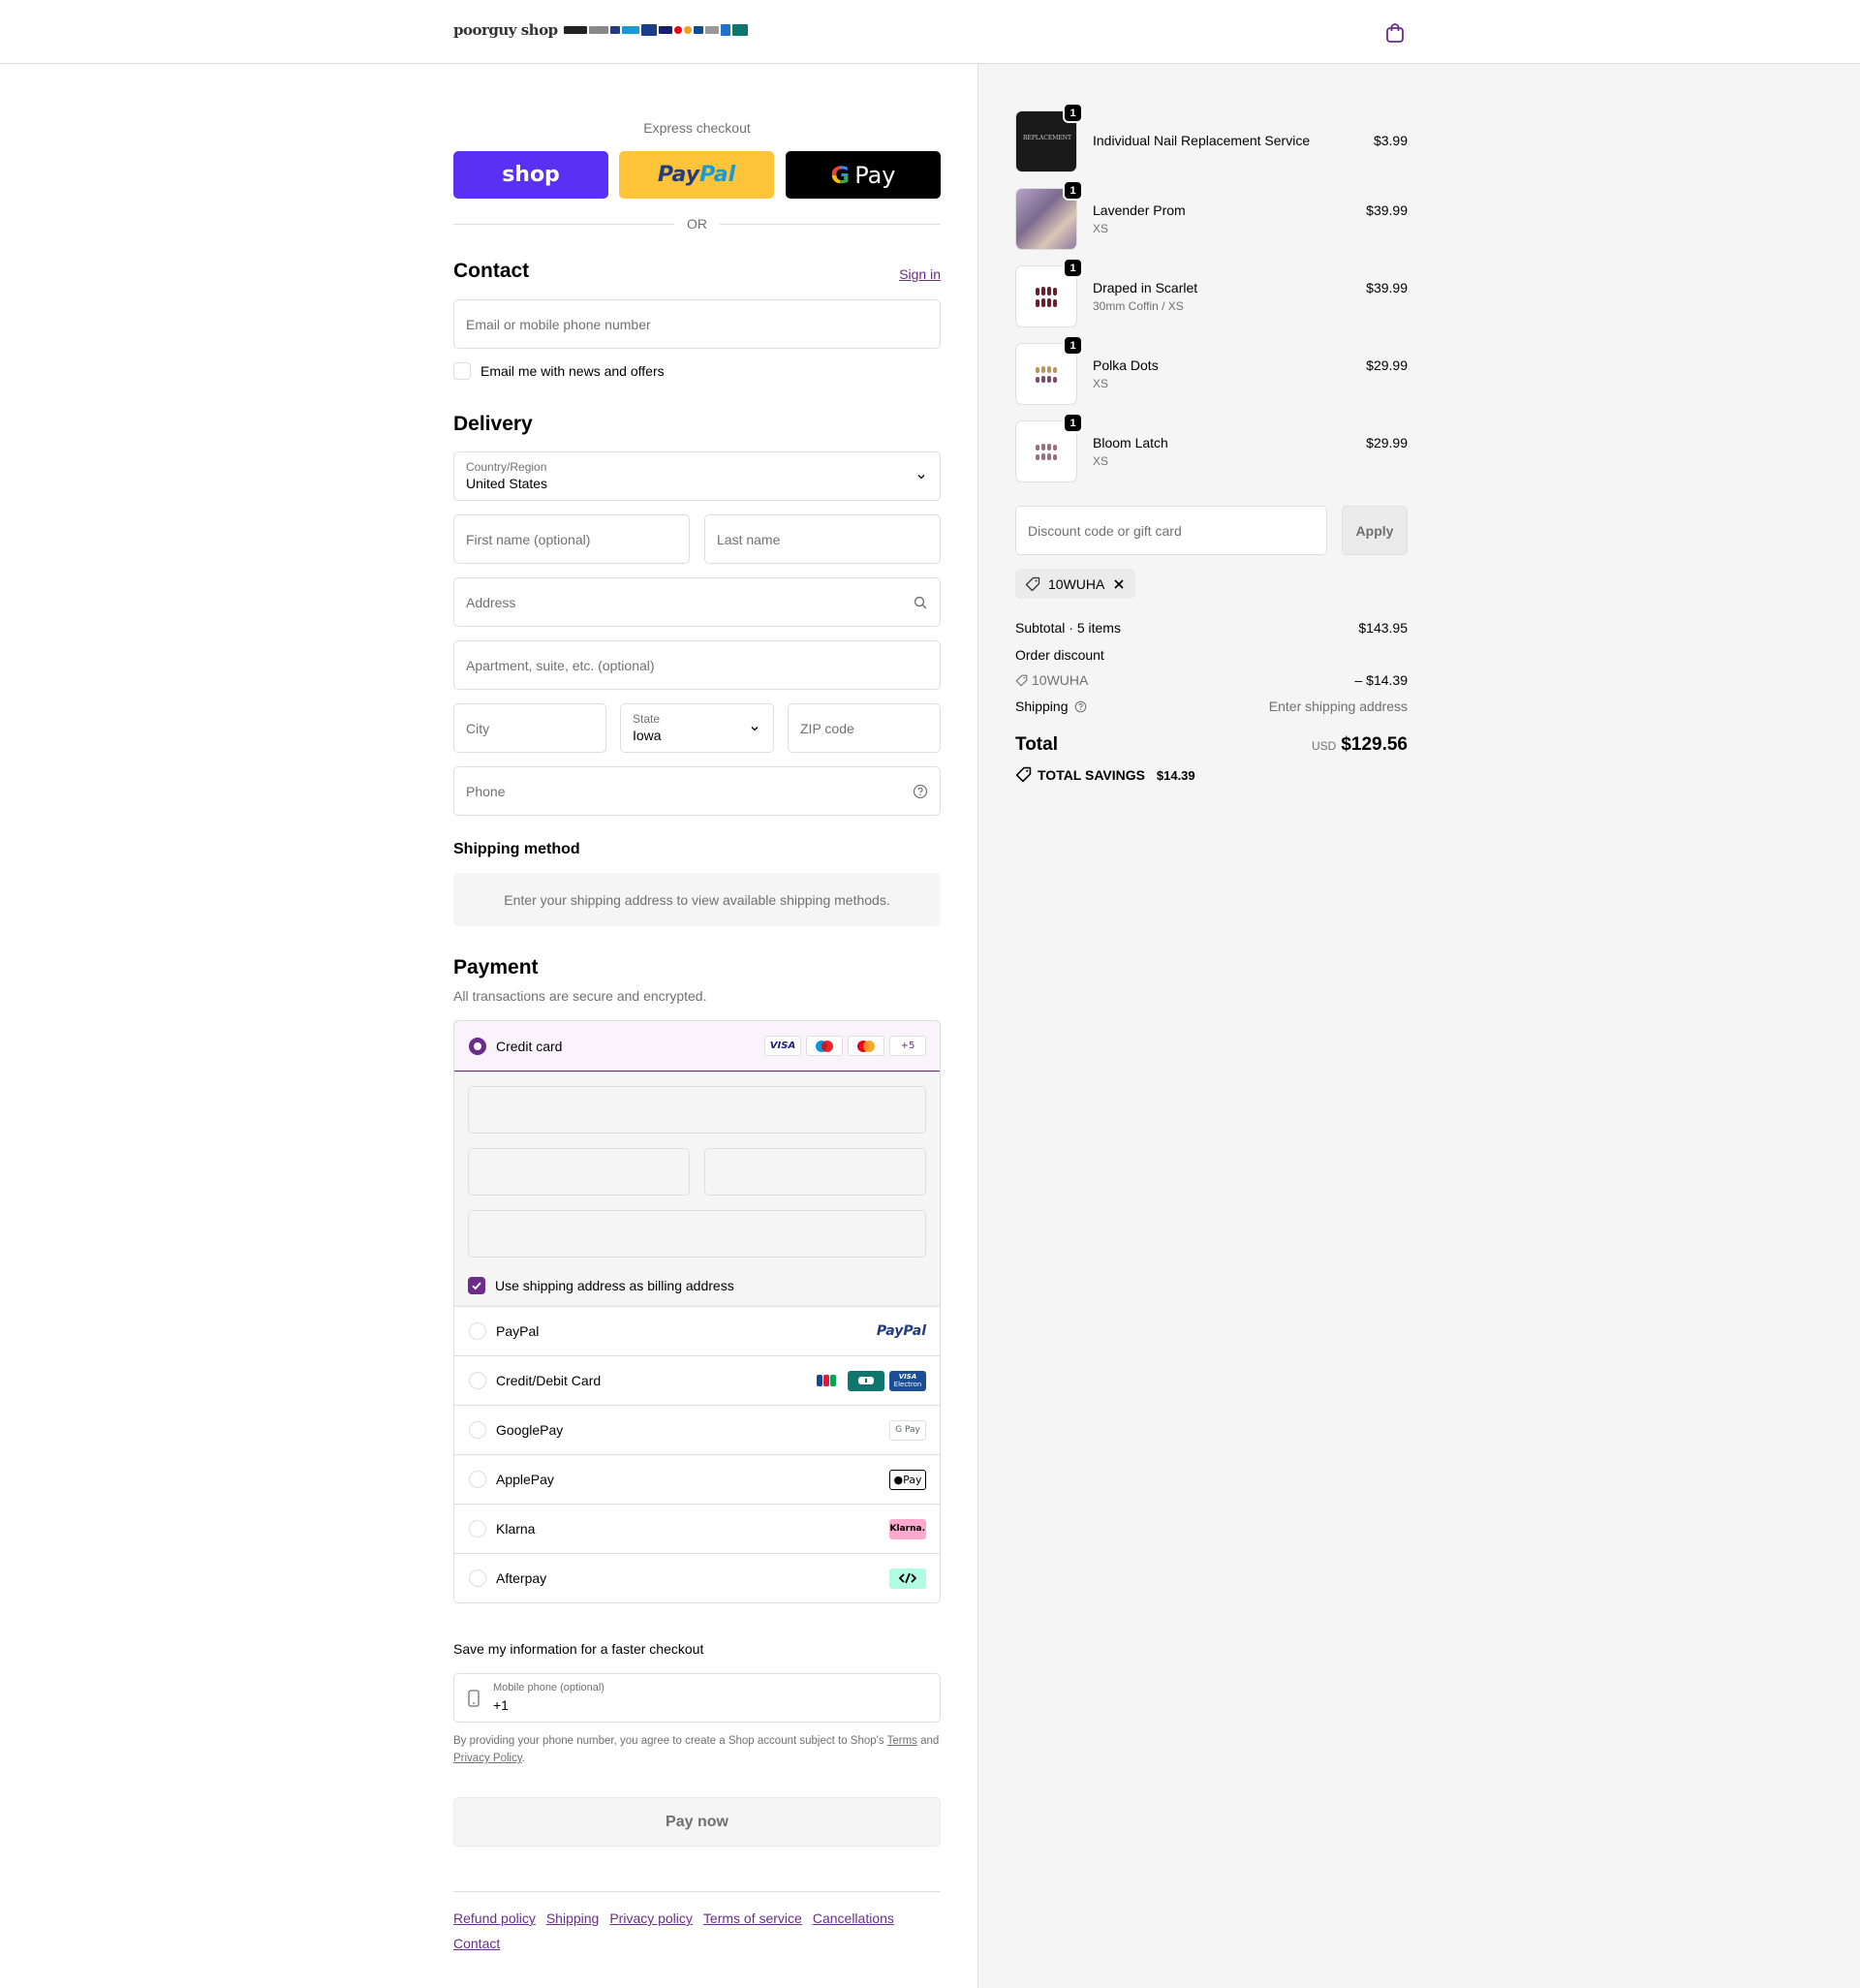  I want to click on currency-code: USD, so click(1324, 746).